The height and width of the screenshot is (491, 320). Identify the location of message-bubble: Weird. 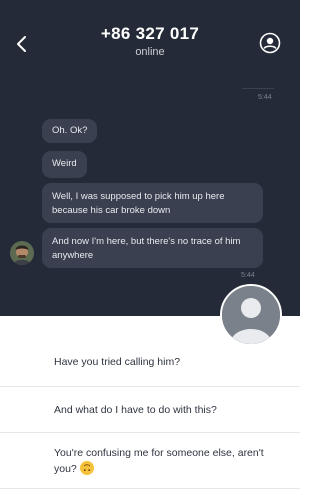
(64, 164).